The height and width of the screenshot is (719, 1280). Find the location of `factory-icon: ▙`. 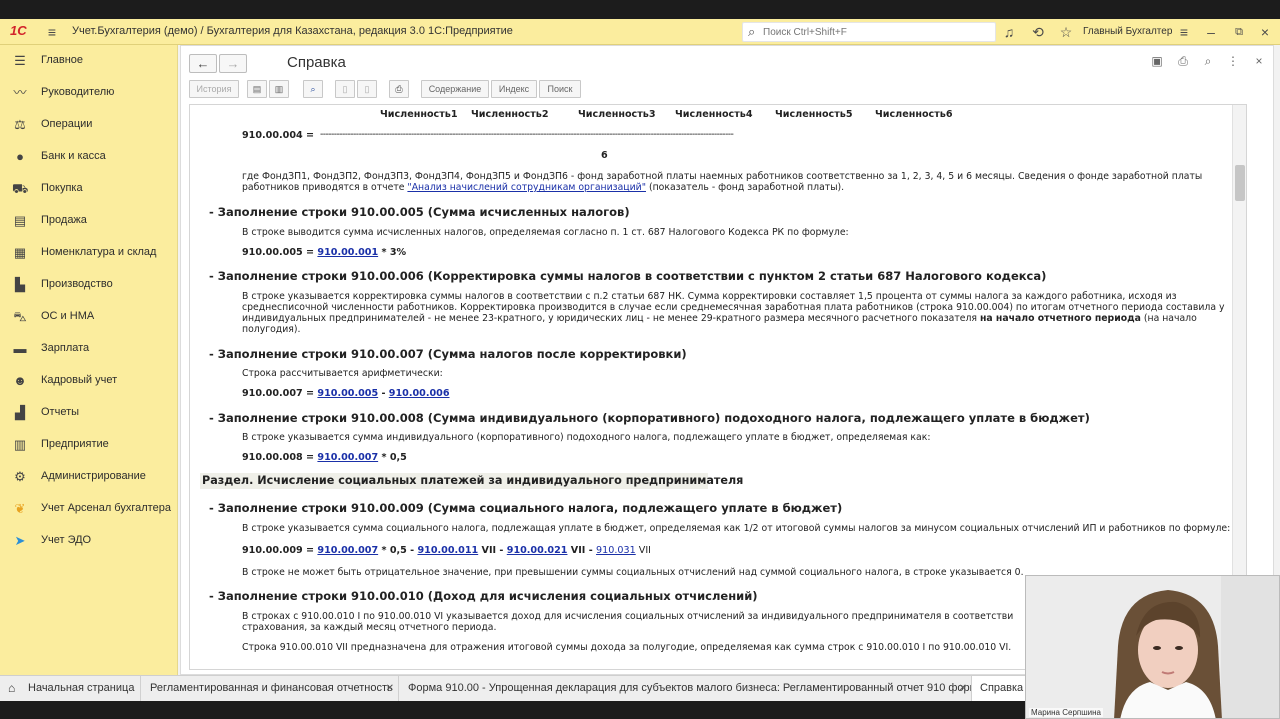

factory-icon: ▙ is located at coordinates (20, 284).